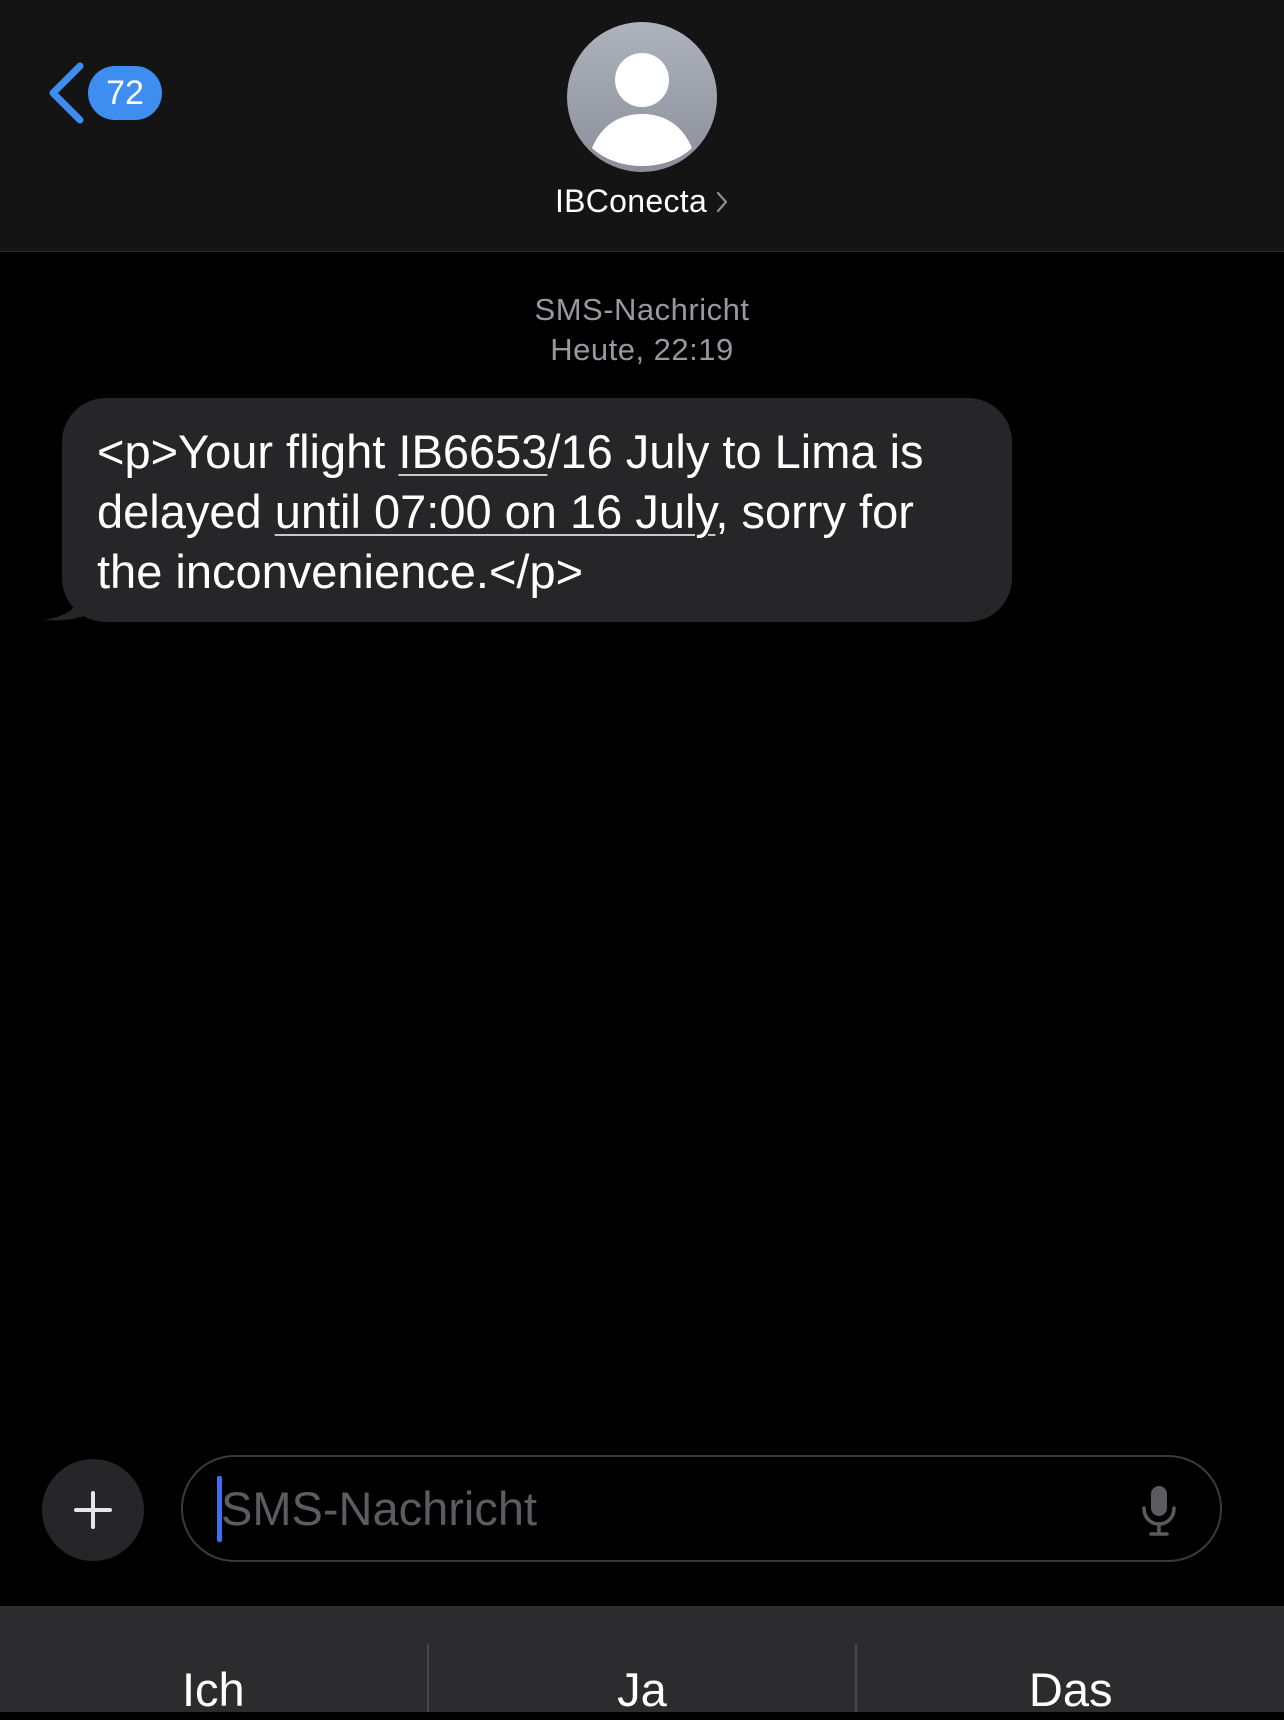  What do you see at coordinates (1070, 1661) in the screenshot?
I see `suggestion-item: Das` at bounding box center [1070, 1661].